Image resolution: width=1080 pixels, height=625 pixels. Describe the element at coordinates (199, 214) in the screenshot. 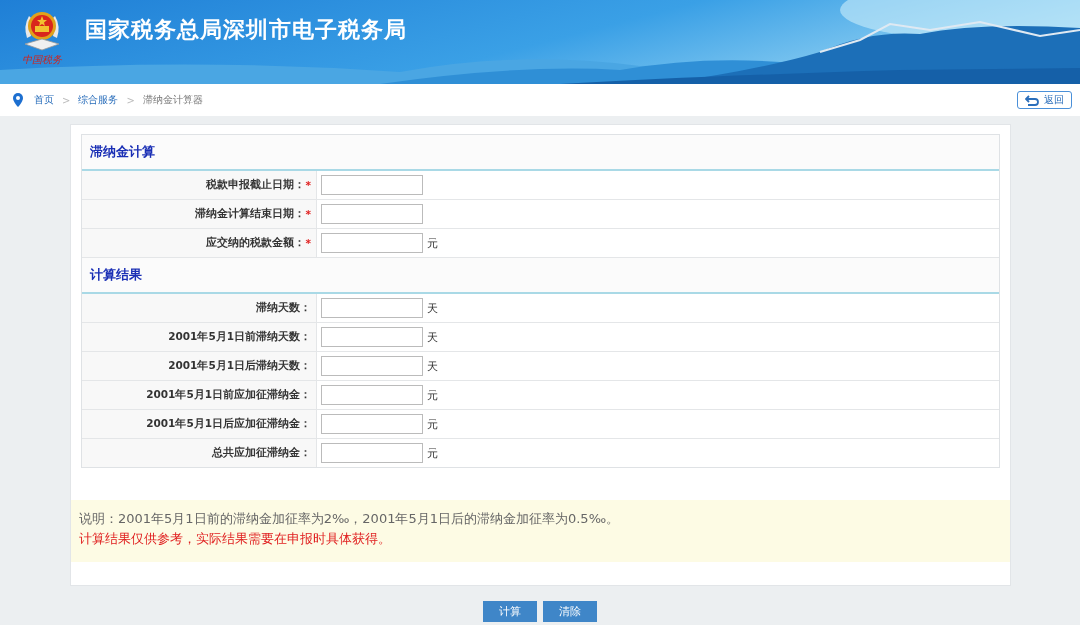

I see `field-label: 滞纳金计算结束日期：*` at that location.